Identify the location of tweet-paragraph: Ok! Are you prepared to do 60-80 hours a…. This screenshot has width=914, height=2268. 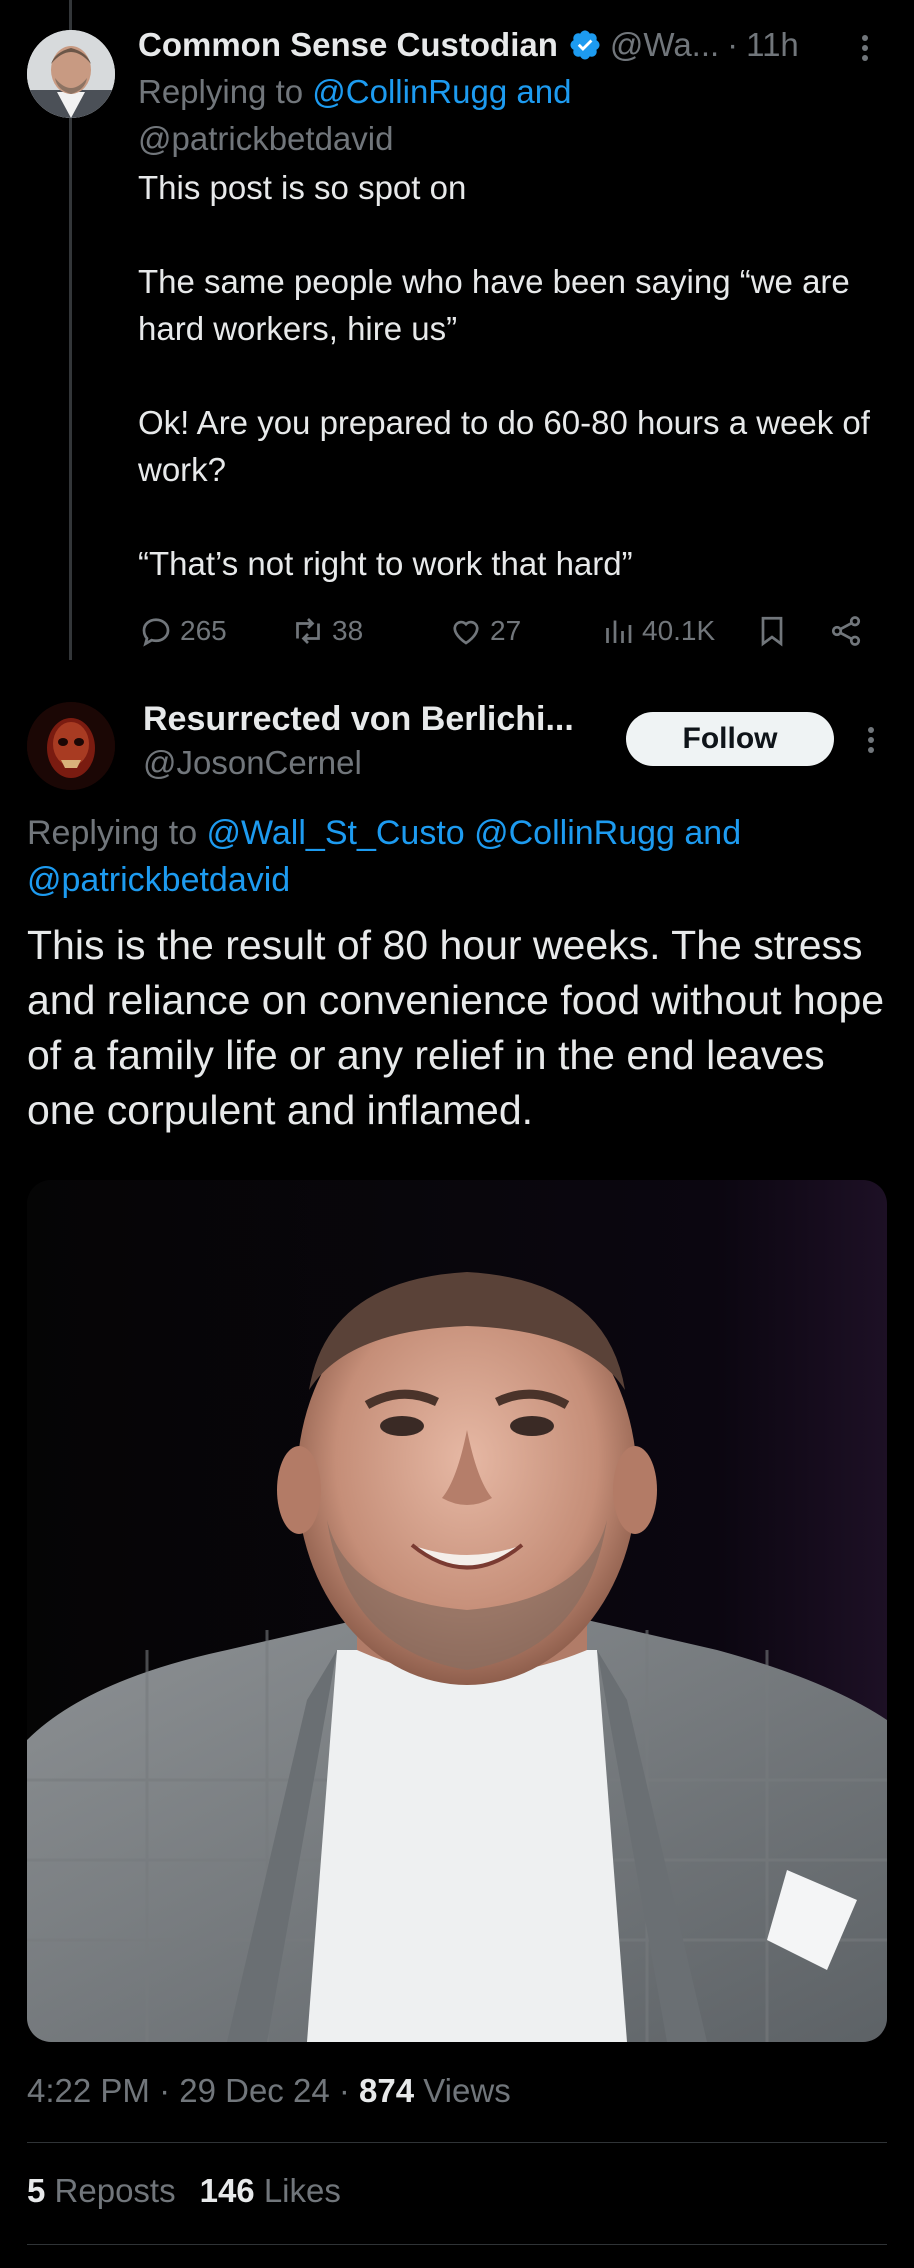
(504, 446).